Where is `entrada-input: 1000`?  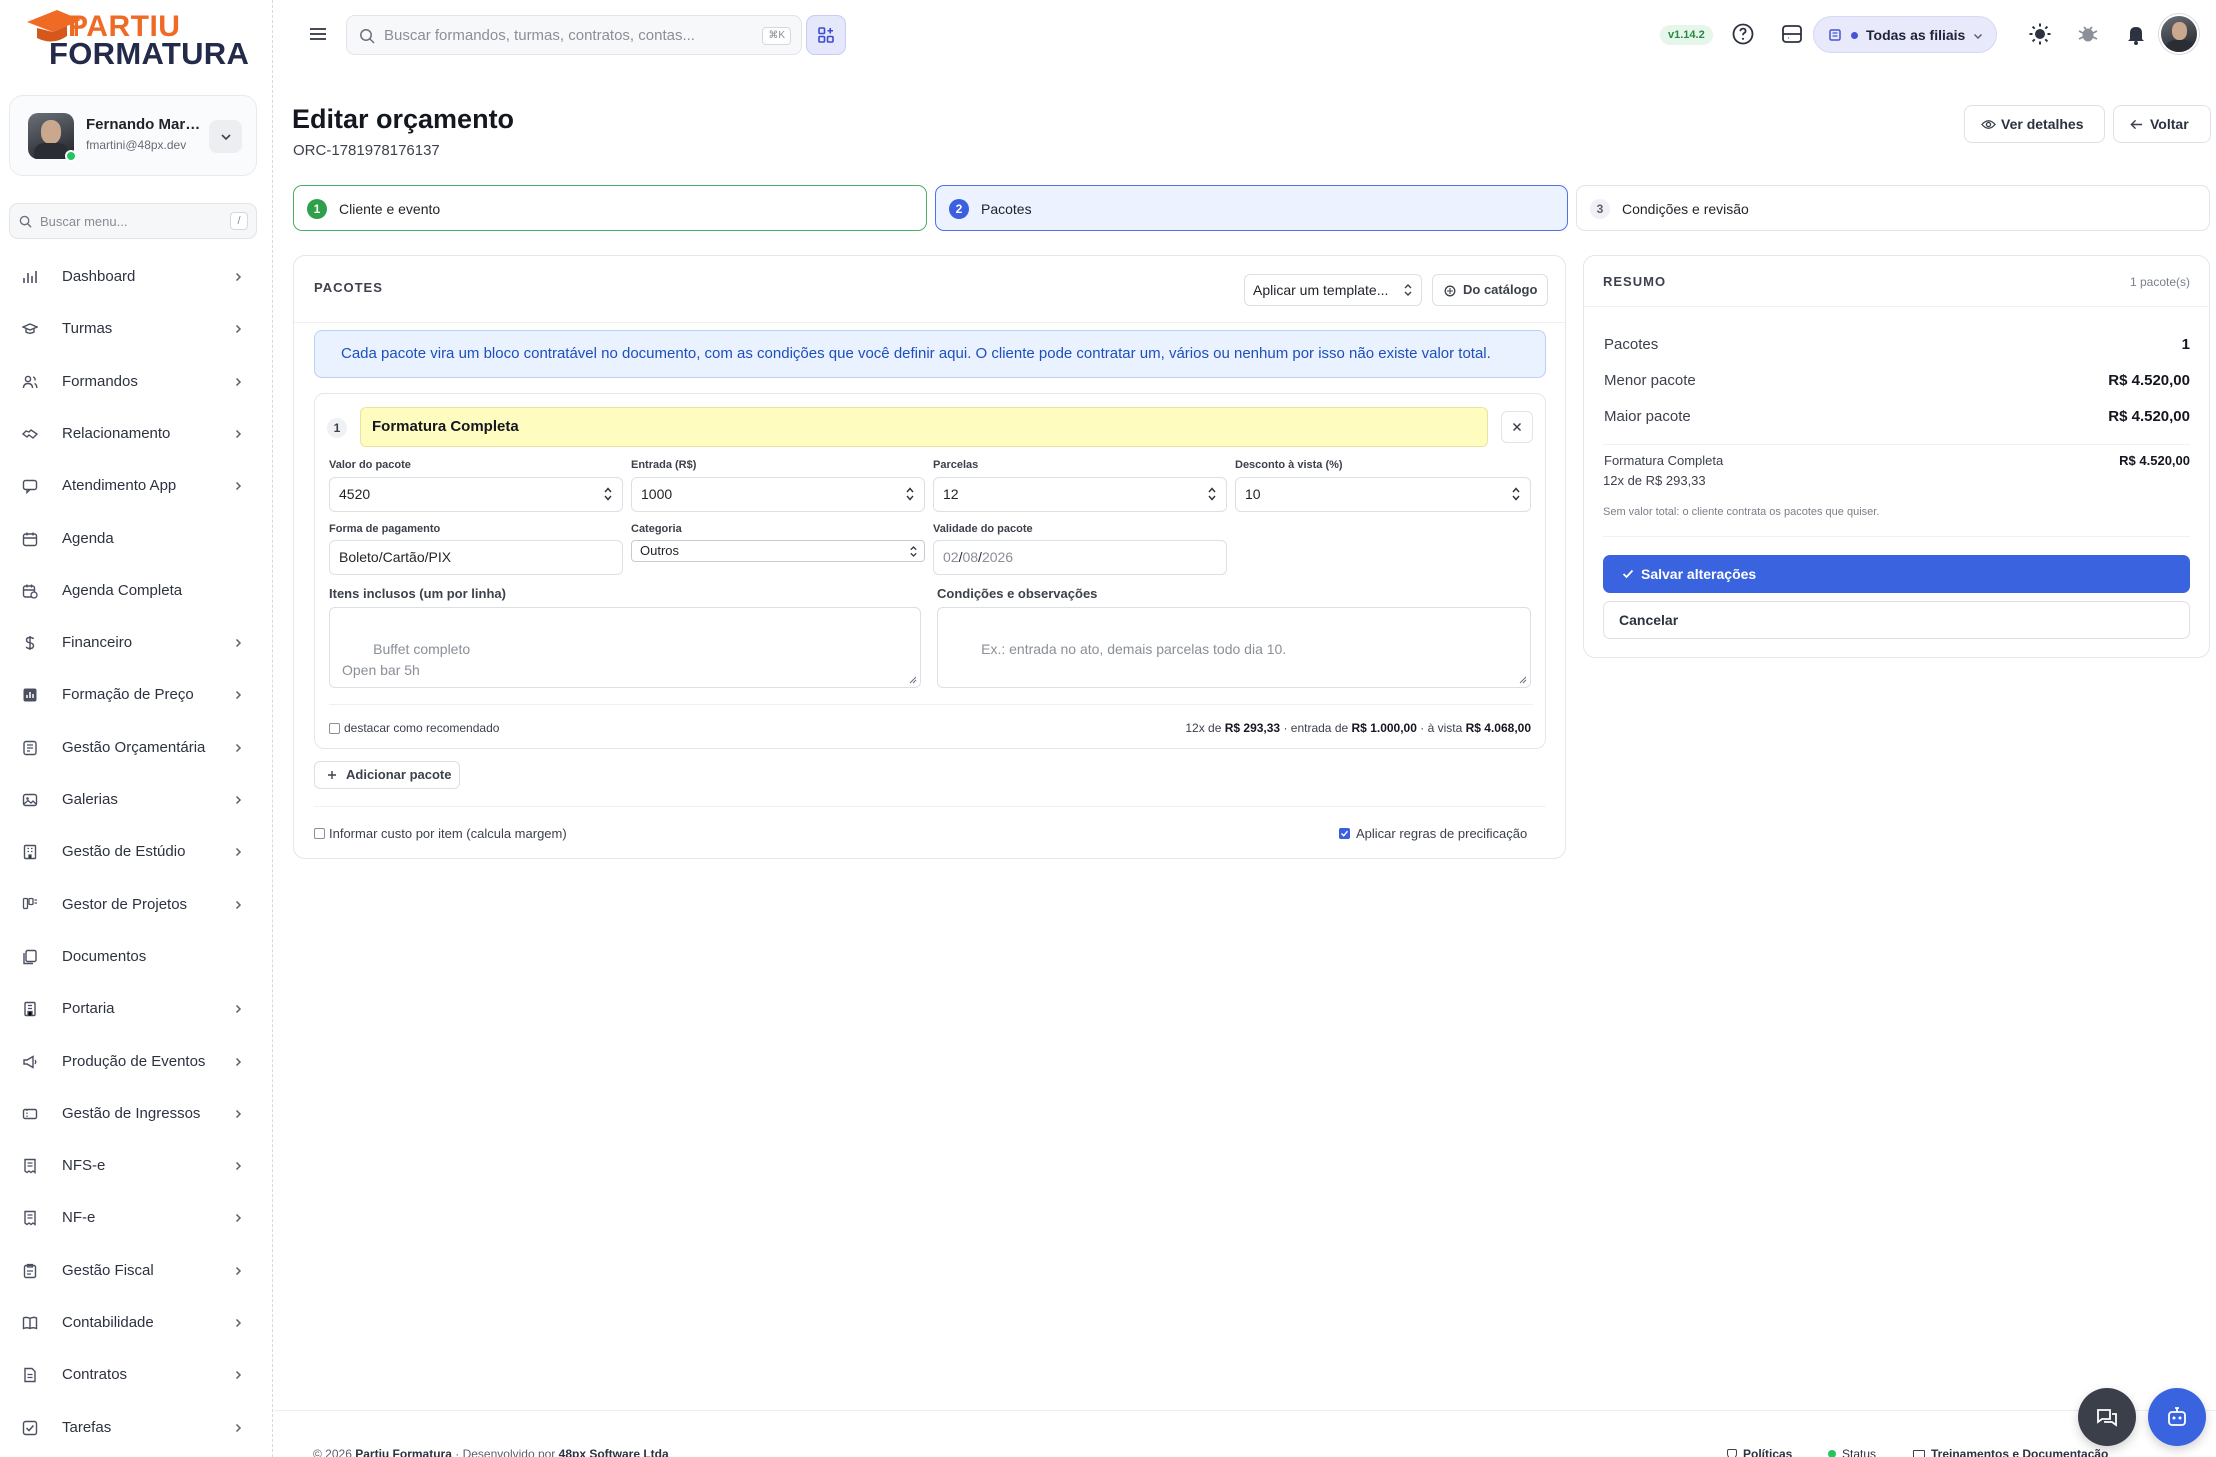 entrada-input: 1000 is located at coordinates (778, 494).